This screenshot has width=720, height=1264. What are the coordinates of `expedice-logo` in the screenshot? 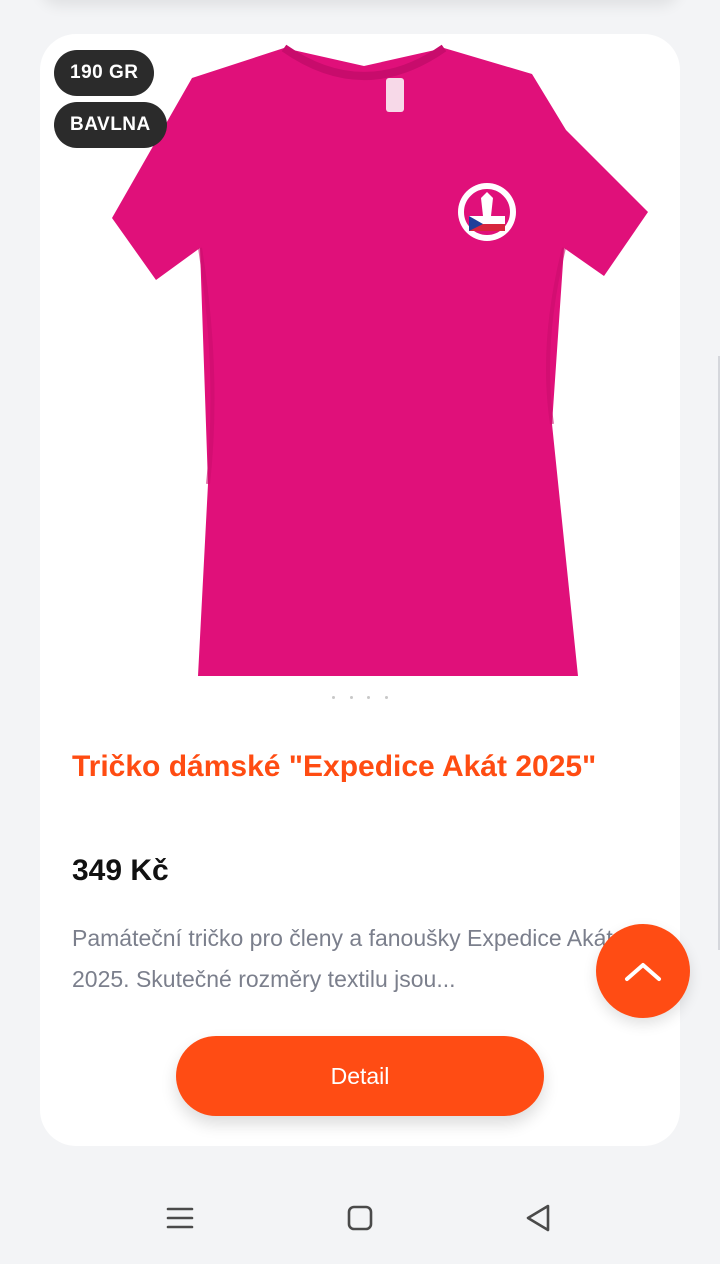 It's located at (487, 212).